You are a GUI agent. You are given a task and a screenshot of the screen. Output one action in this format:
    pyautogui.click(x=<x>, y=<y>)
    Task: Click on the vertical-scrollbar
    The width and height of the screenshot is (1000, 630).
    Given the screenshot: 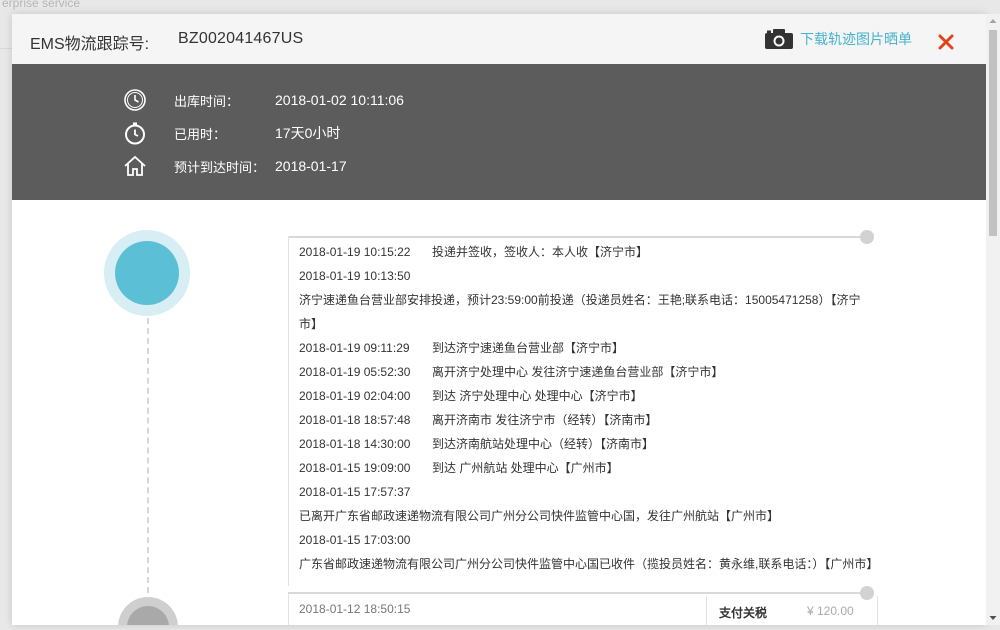 What is the action you would take?
    pyautogui.click(x=993, y=319)
    